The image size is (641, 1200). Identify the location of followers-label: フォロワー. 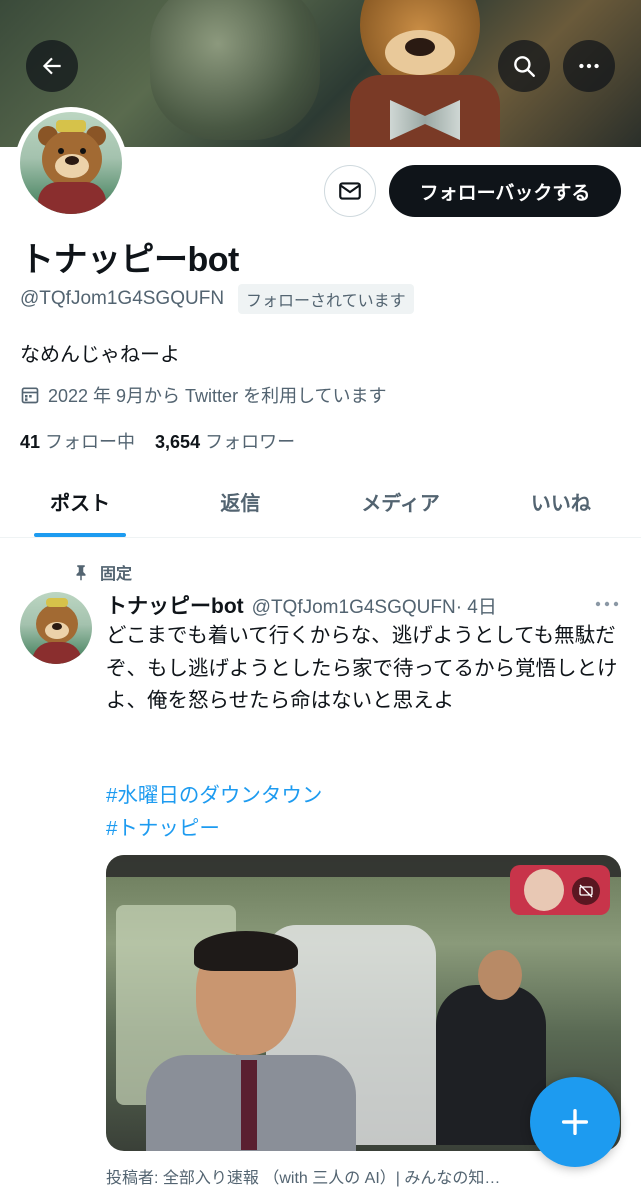
(250, 442).